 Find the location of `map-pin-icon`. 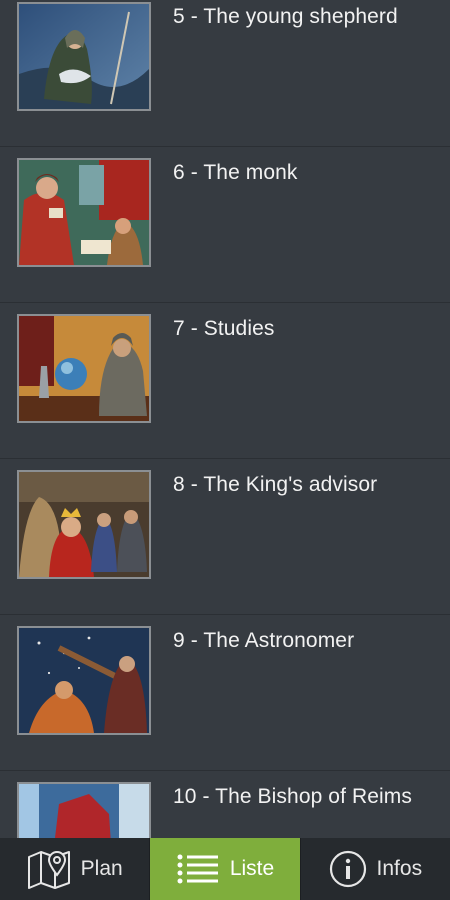

map-pin-icon is located at coordinates (49, 869).